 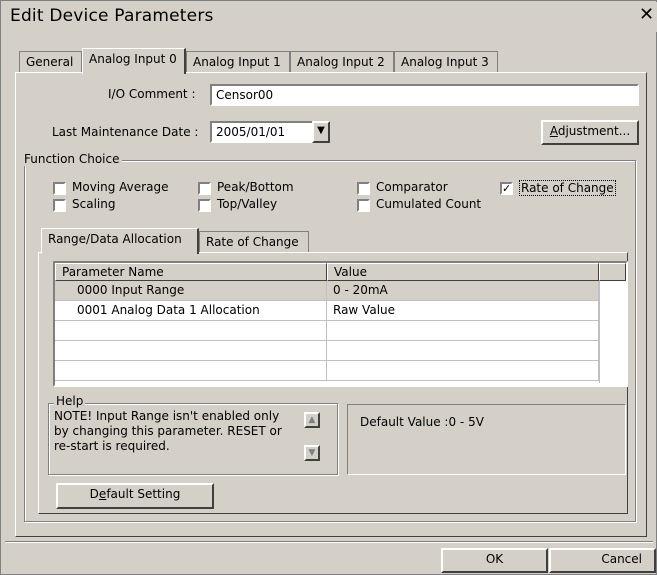 I want to click on tab-rate-of-change: Rate of Change, so click(x=254, y=242).